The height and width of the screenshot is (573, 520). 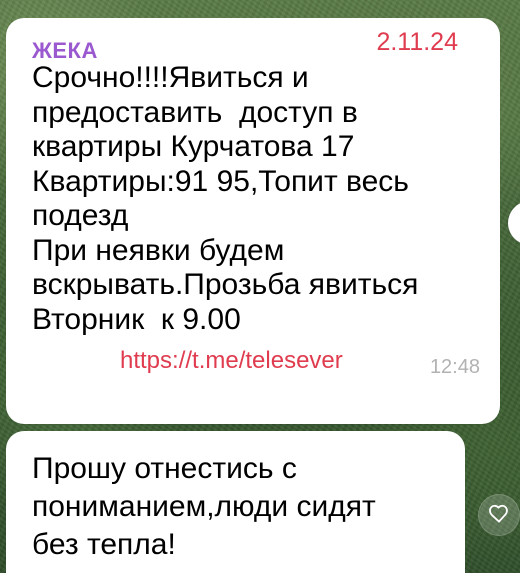 I want to click on message-meta: https://t.me/telesever 12:48, so click(x=256, y=366).